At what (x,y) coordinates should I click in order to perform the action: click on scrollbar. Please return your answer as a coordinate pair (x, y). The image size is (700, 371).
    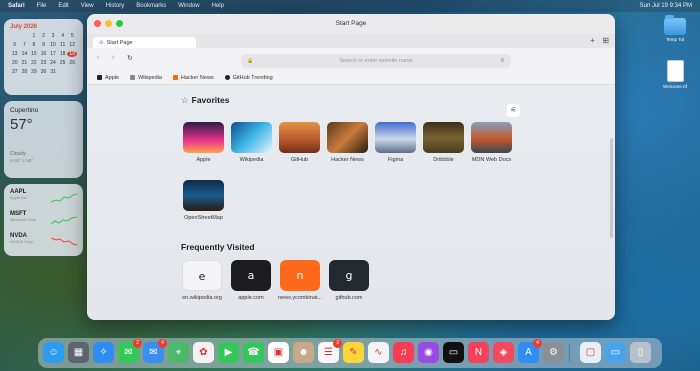
    Looking at the image, I should click on (611, 188).